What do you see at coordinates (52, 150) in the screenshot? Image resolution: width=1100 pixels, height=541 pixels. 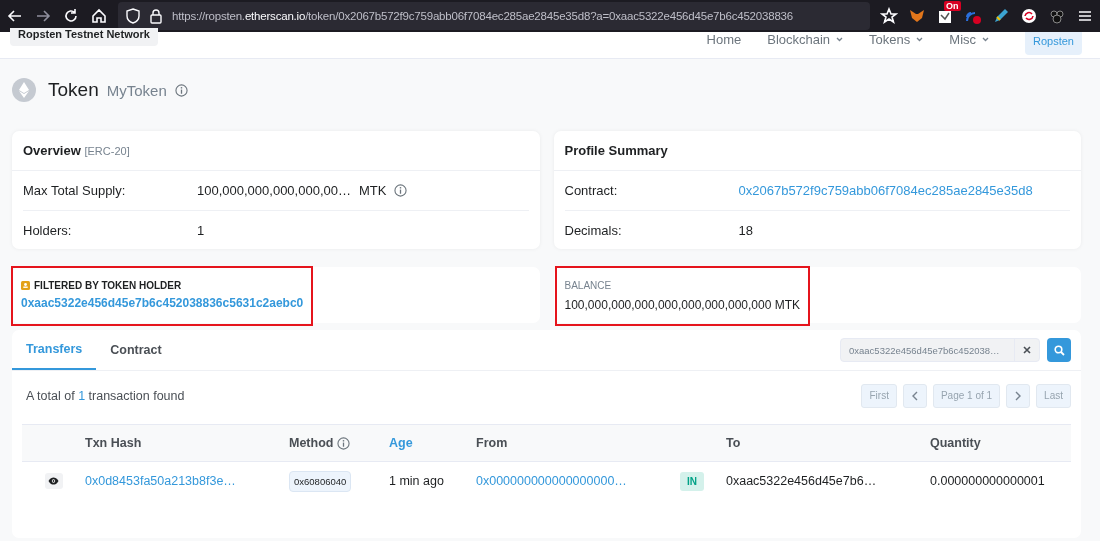 I see `card-title: Overview` at bounding box center [52, 150].